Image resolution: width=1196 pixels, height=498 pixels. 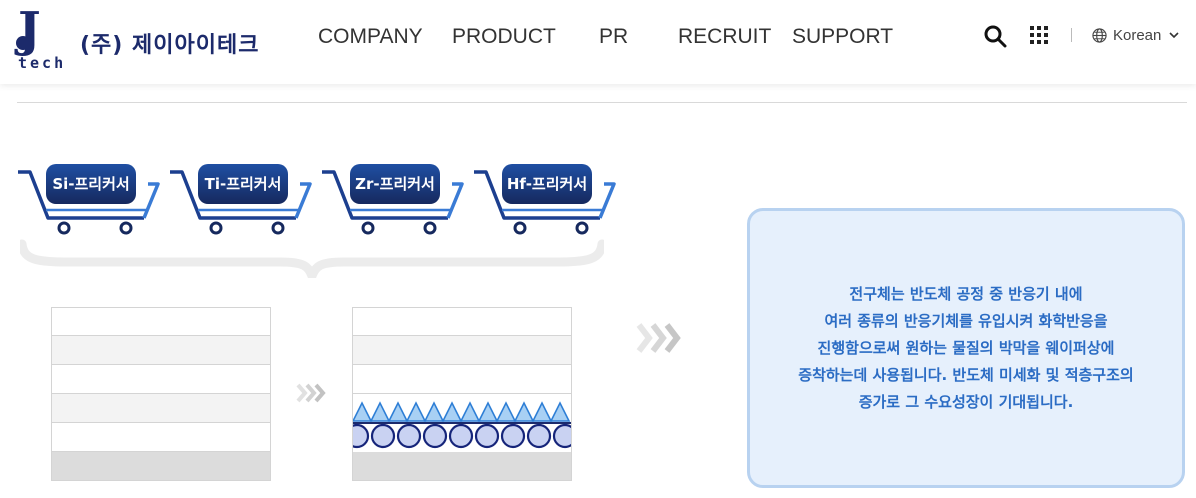 I want to click on info-line: 증착하는데 사용됩니다. 반도체 미세화 및 적층구조의, so click(x=966, y=374).